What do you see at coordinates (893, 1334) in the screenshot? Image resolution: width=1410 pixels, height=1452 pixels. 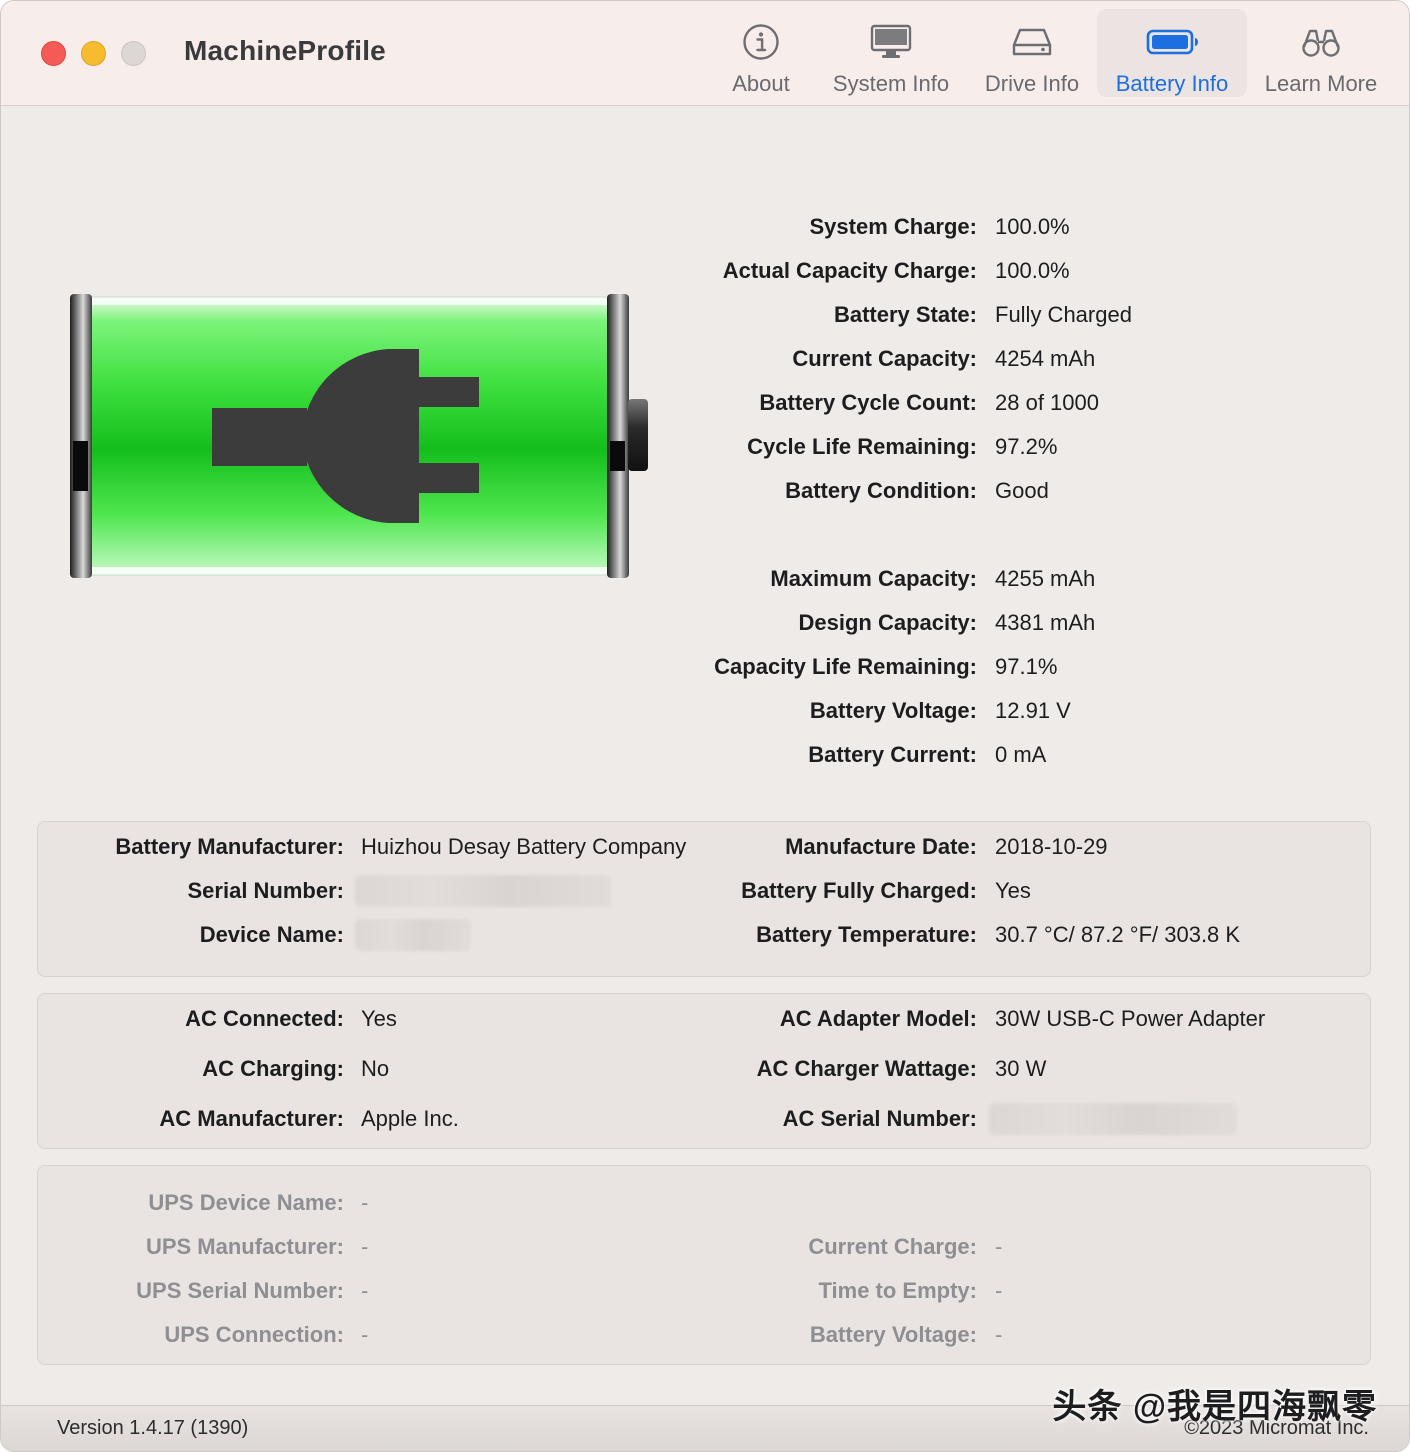 I see `ups-battery-voltage-label: Battery Voltage:` at bounding box center [893, 1334].